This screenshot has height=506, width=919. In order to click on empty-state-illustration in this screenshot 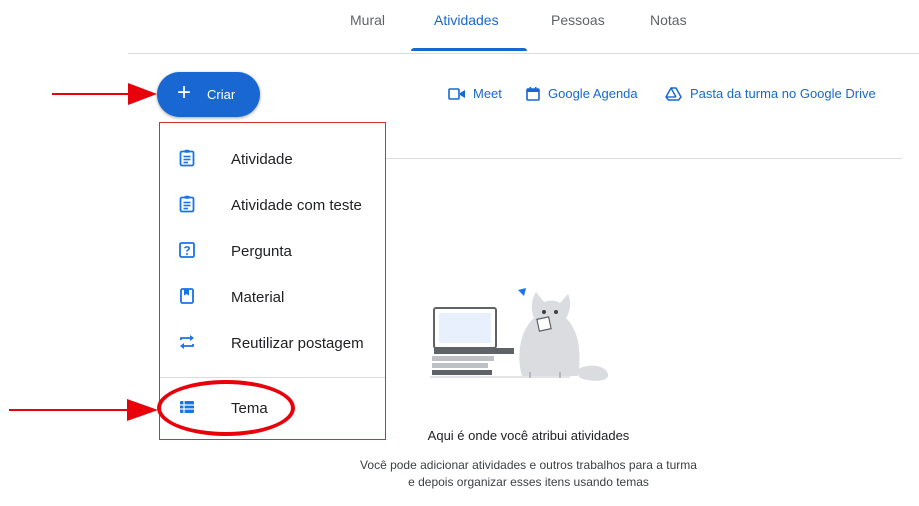, I will do `click(519, 334)`.